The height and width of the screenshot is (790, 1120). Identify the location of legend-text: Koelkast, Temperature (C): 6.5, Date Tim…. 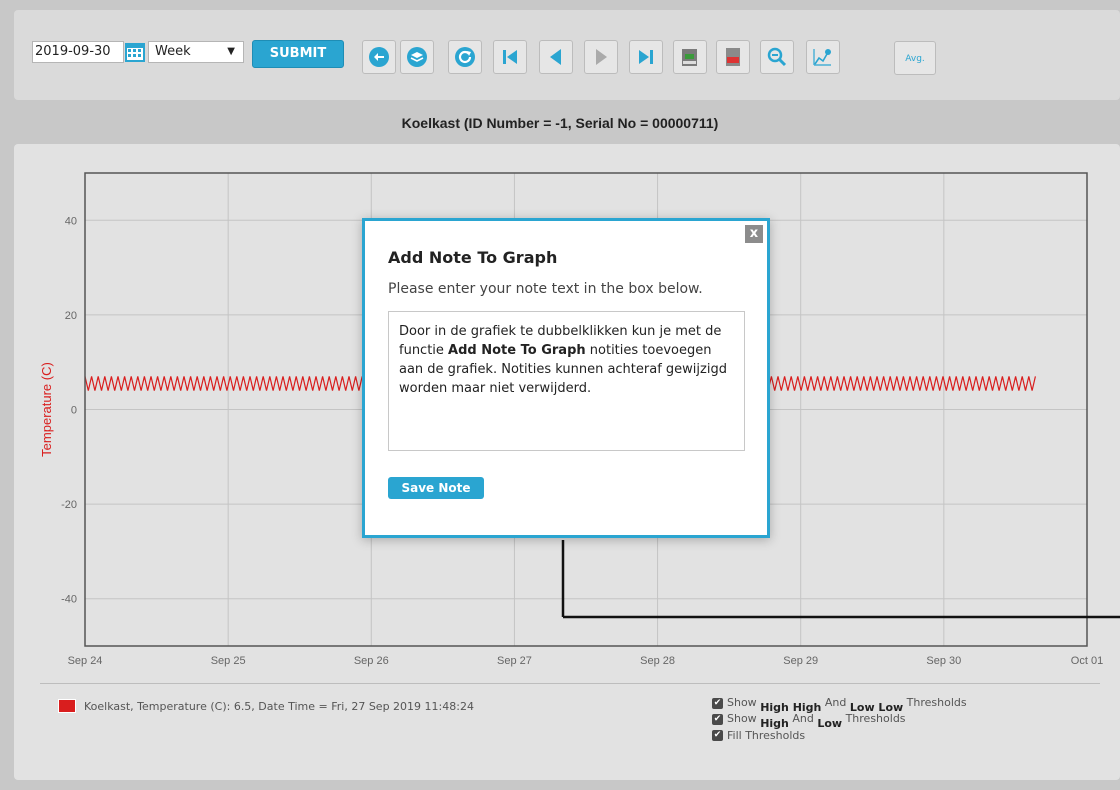
(279, 706).